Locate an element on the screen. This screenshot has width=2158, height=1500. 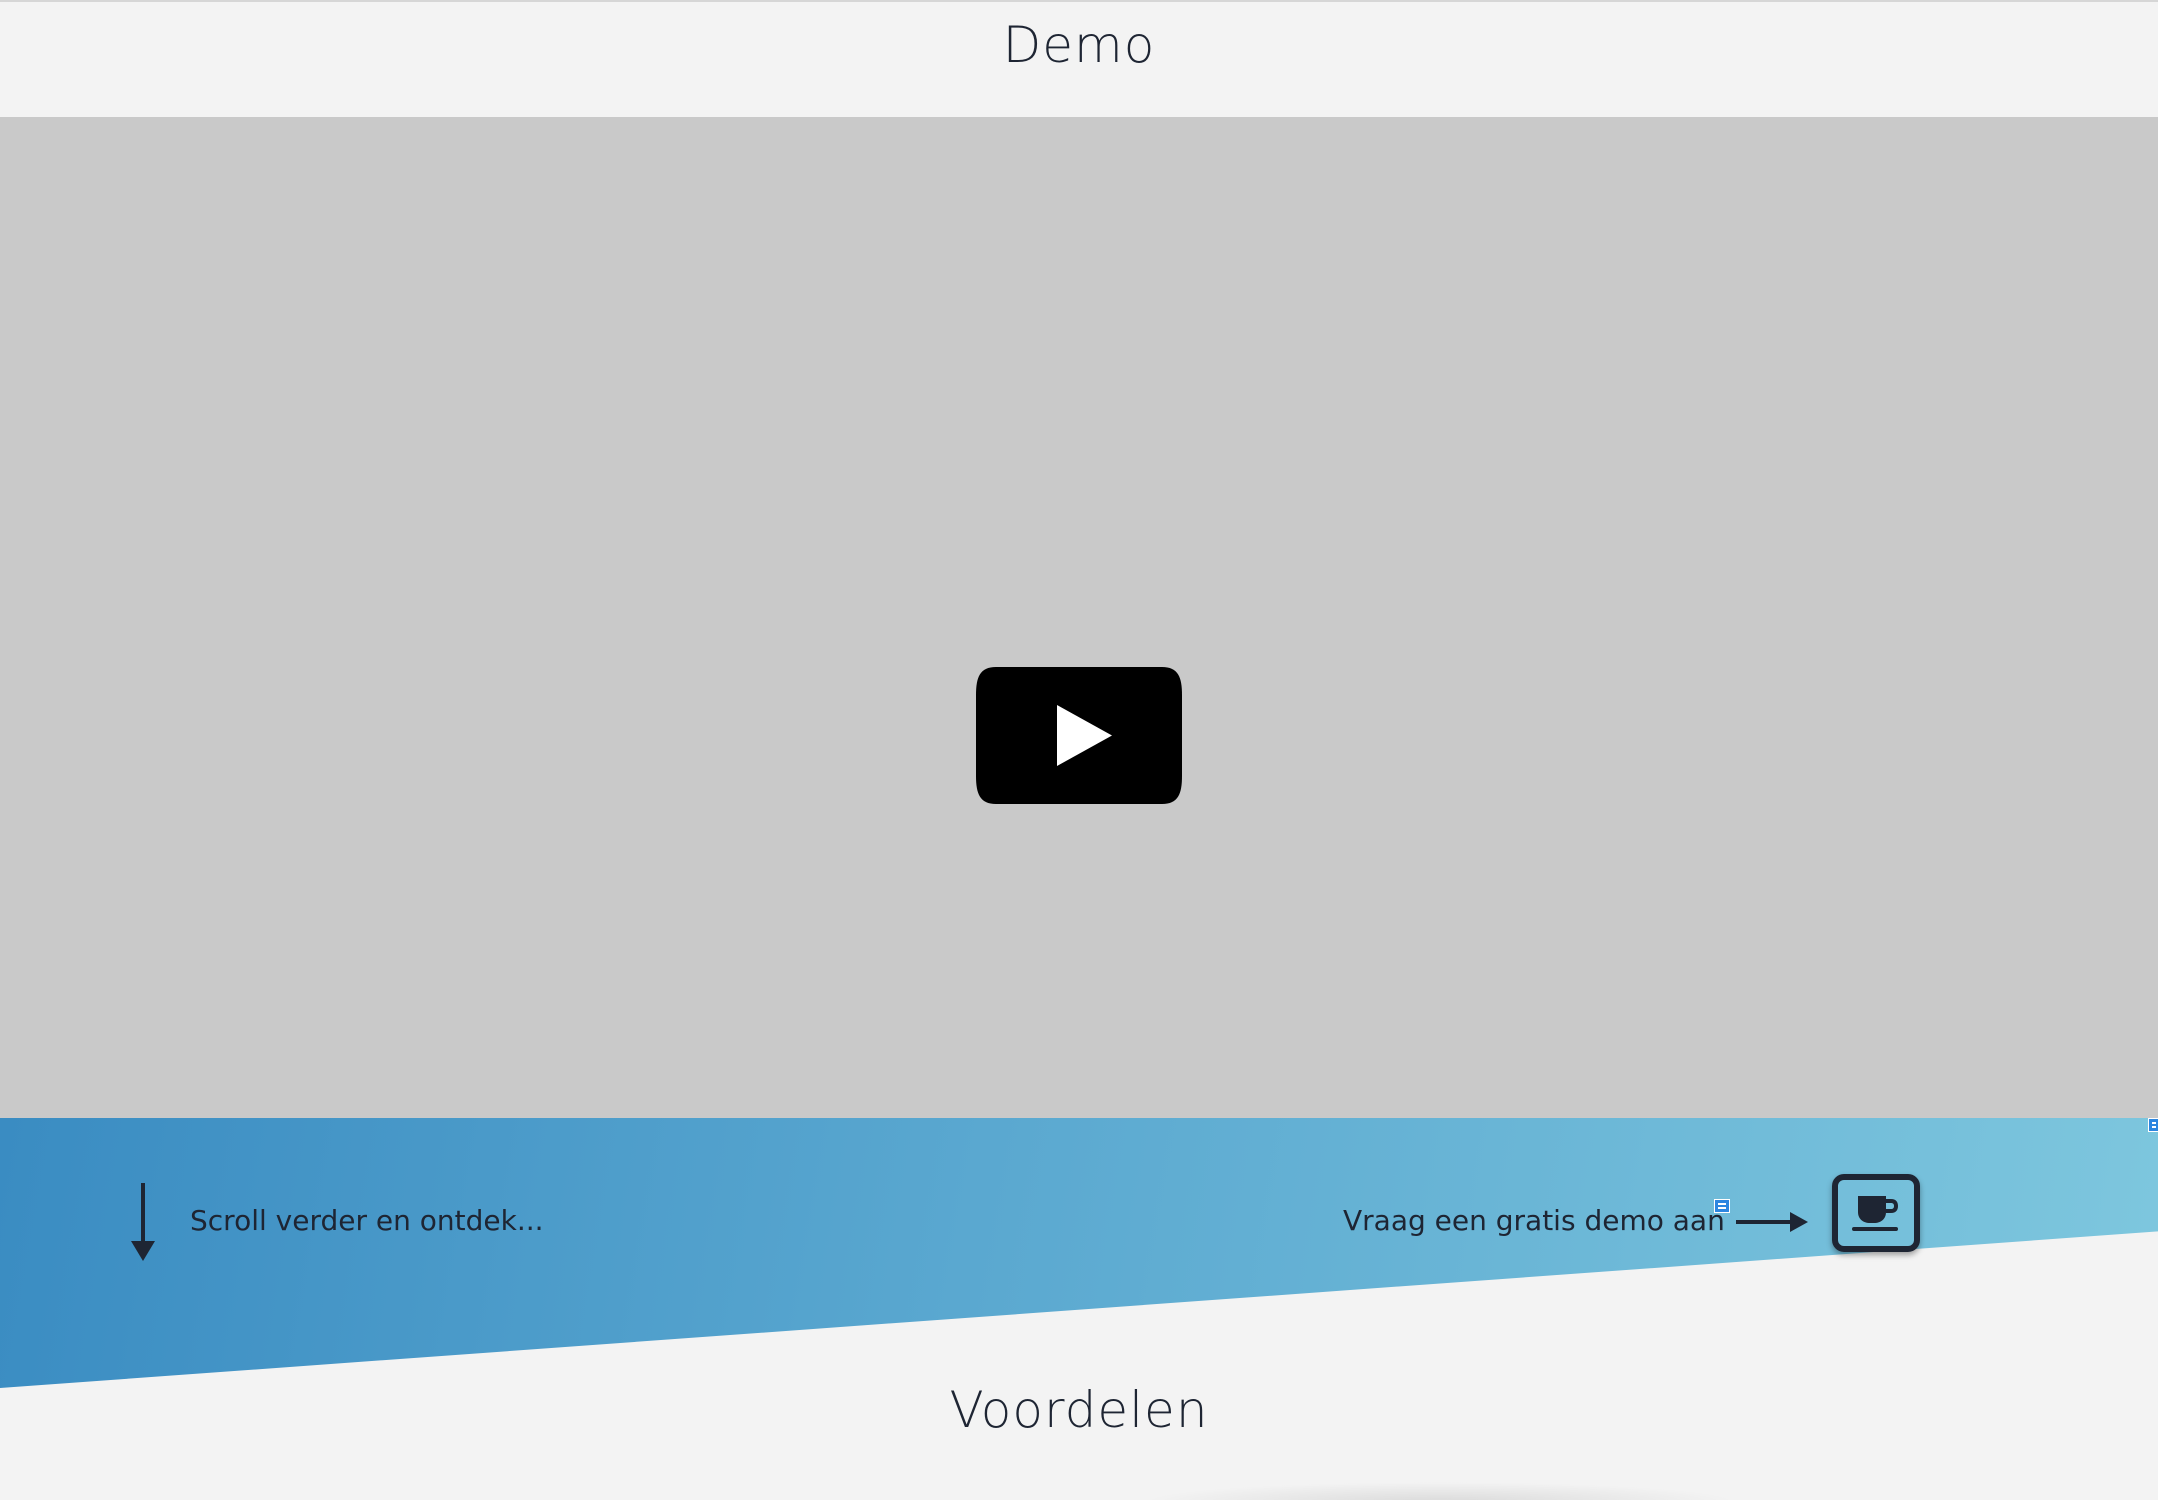
header: Demo is located at coordinates (1079, 59).